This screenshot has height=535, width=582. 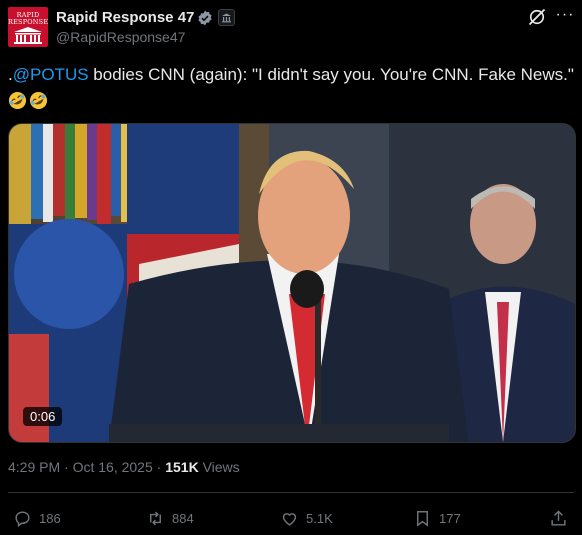 I want to click on reply-count: 186, so click(x=50, y=518).